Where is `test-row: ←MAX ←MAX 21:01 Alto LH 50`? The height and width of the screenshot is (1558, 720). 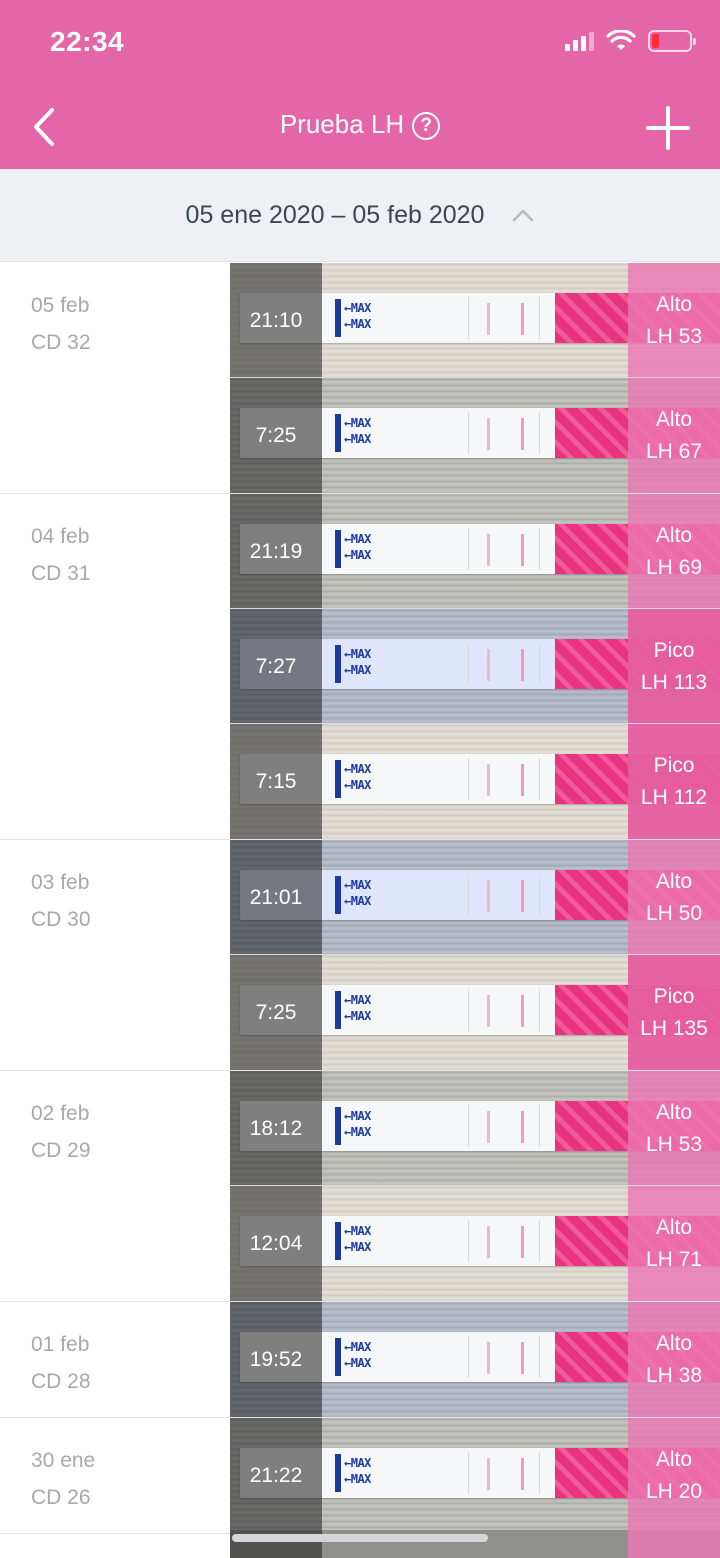
test-row: ←MAX ←MAX 21:01 Alto LH 50 is located at coordinates (475, 897).